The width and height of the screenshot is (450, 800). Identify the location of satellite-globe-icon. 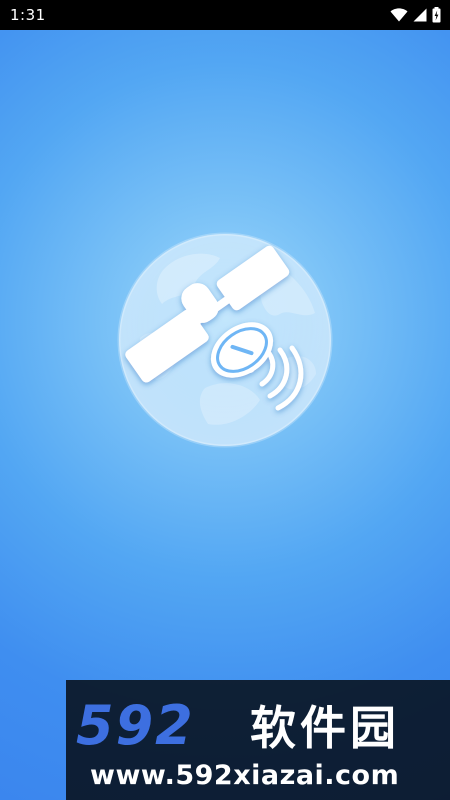
(225, 339).